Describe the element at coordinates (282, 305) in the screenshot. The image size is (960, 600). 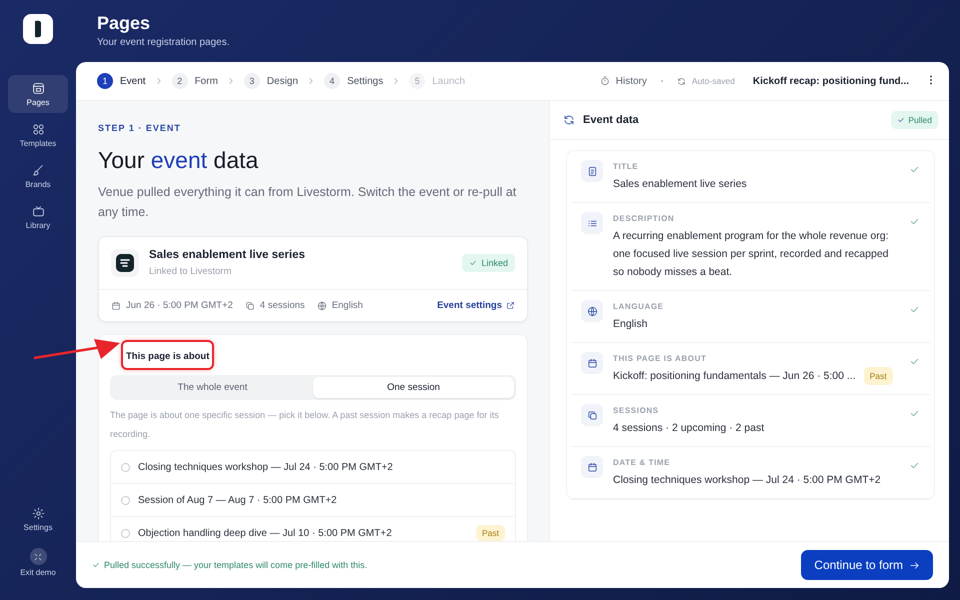
I see `event-meta: 4 sessions` at that location.